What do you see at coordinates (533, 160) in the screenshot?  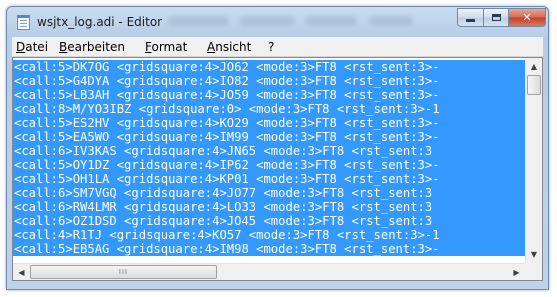 I see `vertical-scrollbar: ▲ ▼` at bounding box center [533, 160].